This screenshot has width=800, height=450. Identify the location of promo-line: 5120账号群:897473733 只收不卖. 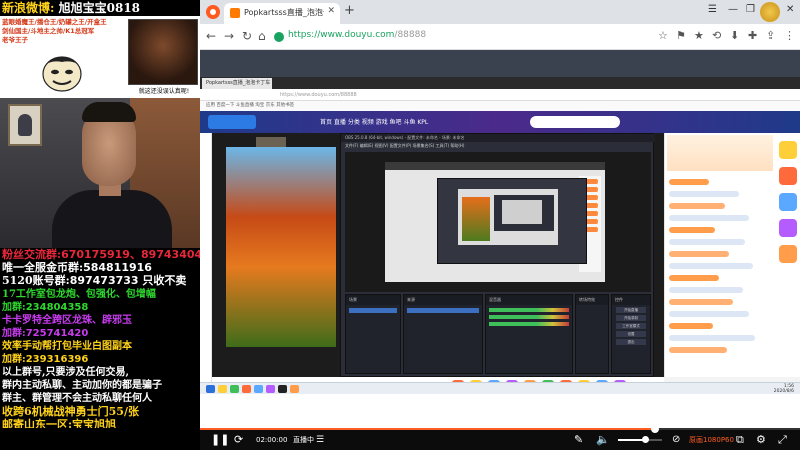
(94, 280).